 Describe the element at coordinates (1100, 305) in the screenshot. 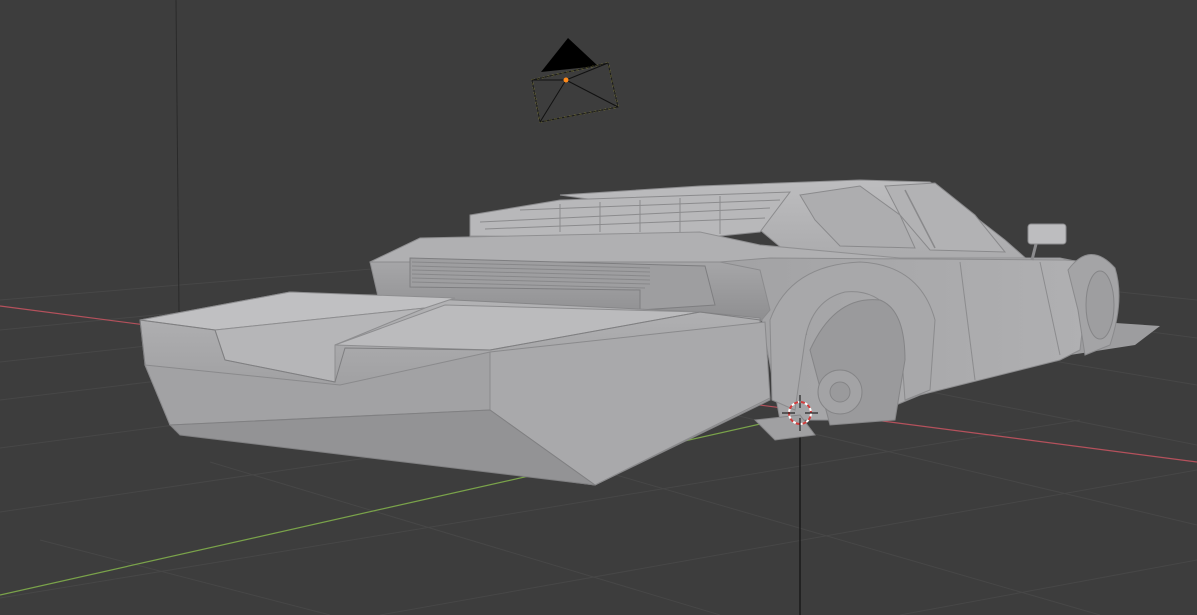

I see `front-wheel` at that location.